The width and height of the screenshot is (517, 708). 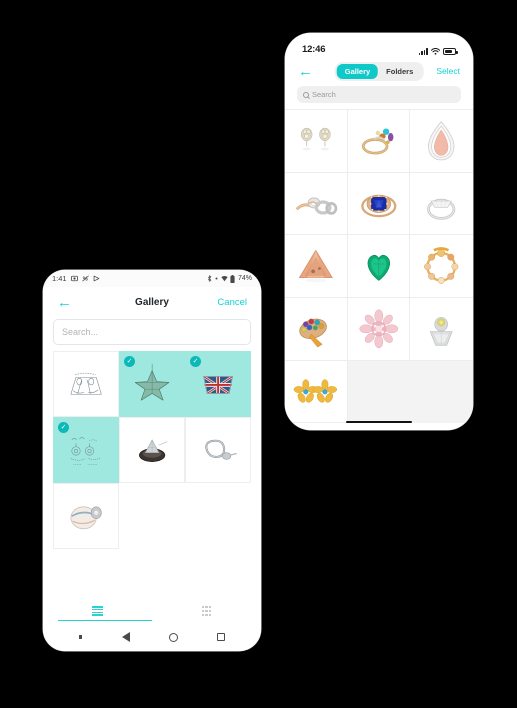 I want to click on android-app-bar: ← Gallery Cancel, so click(x=152, y=302).